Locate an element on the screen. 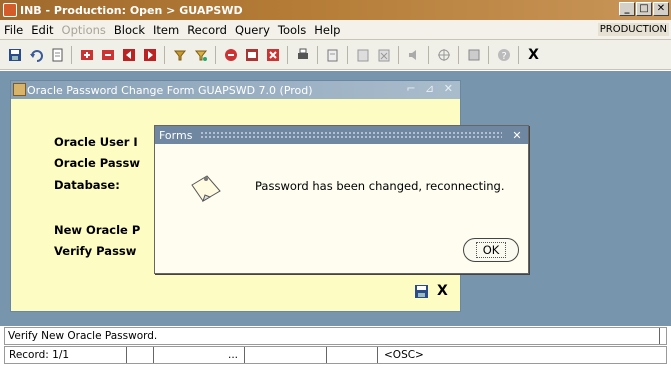  status-divider is located at coordinates (659, 336).